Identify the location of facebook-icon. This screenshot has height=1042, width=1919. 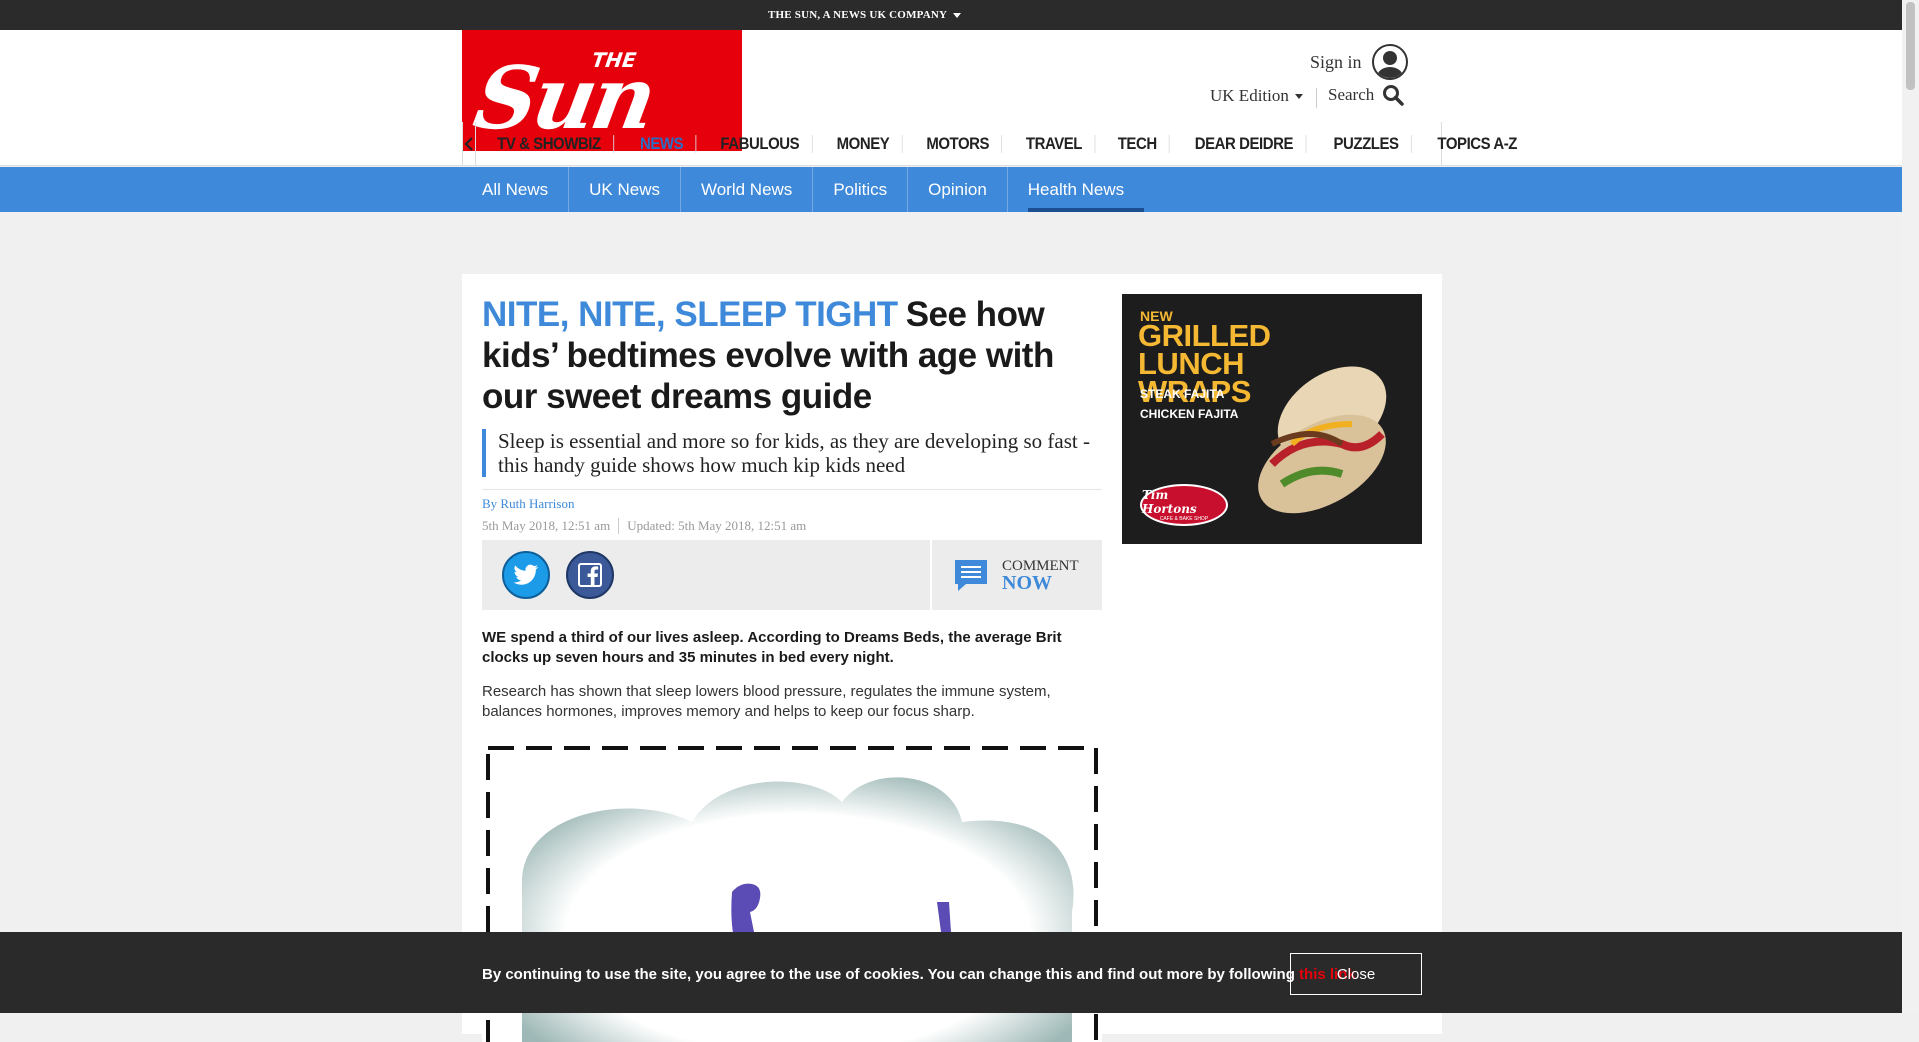
(590, 575).